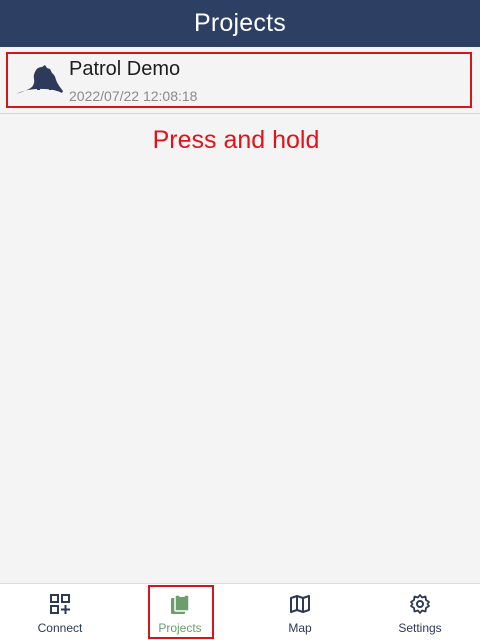 This screenshot has height=640, width=480. I want to click on tab-map: Map, so click(300, 612).